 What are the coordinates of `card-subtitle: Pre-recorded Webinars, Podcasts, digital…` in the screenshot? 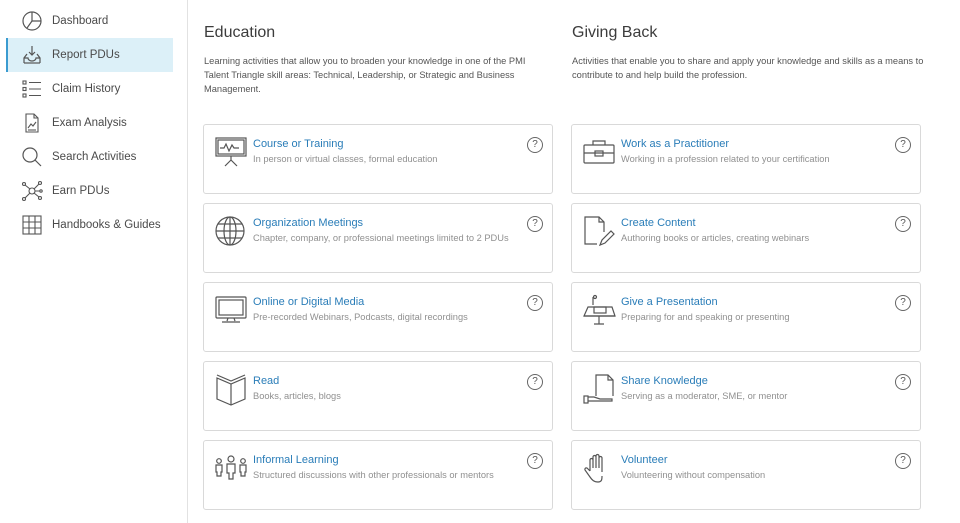 It's located at (360, 317).